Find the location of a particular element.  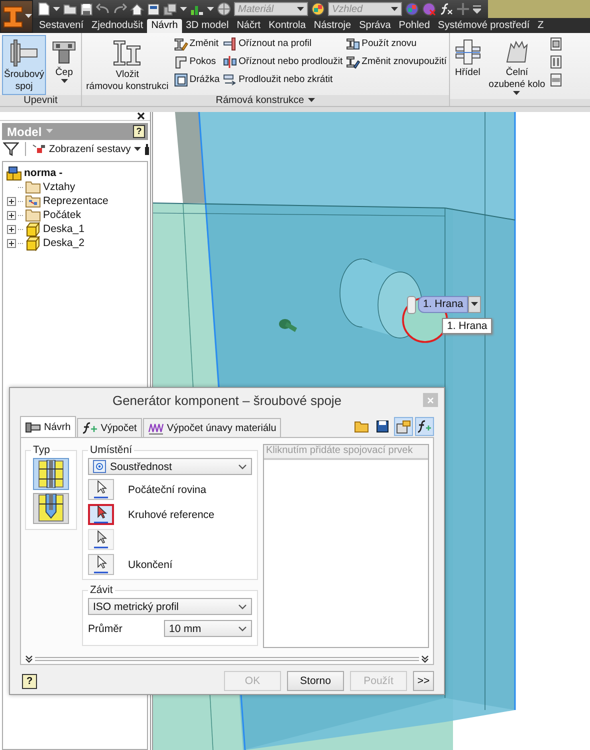

tree-item: Vztahy is located at coordinates (59, 187).